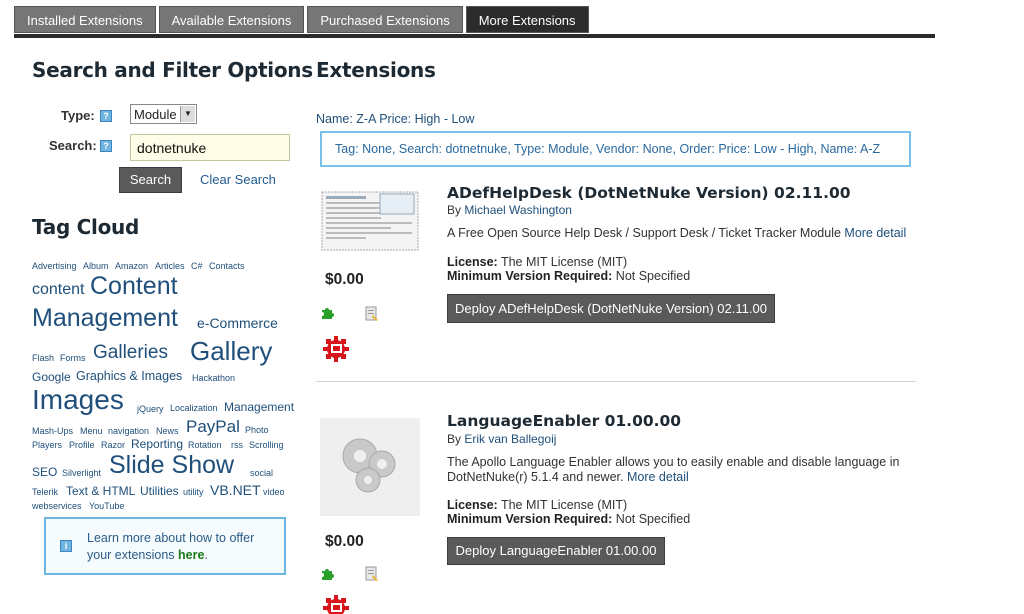 The width and height of the screenshot is (1024, 614). I want to click on tag-link: Content, so click(134, 286).